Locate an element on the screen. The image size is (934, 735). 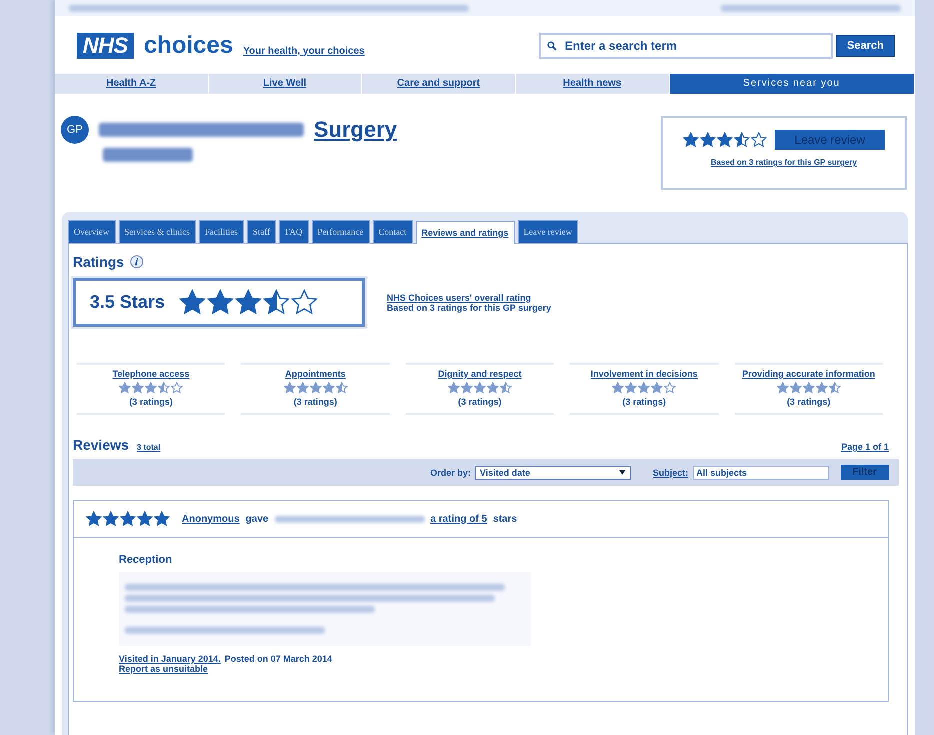
posted-date: Posted on 07 March 2014 is located at coordinates (278, 659).